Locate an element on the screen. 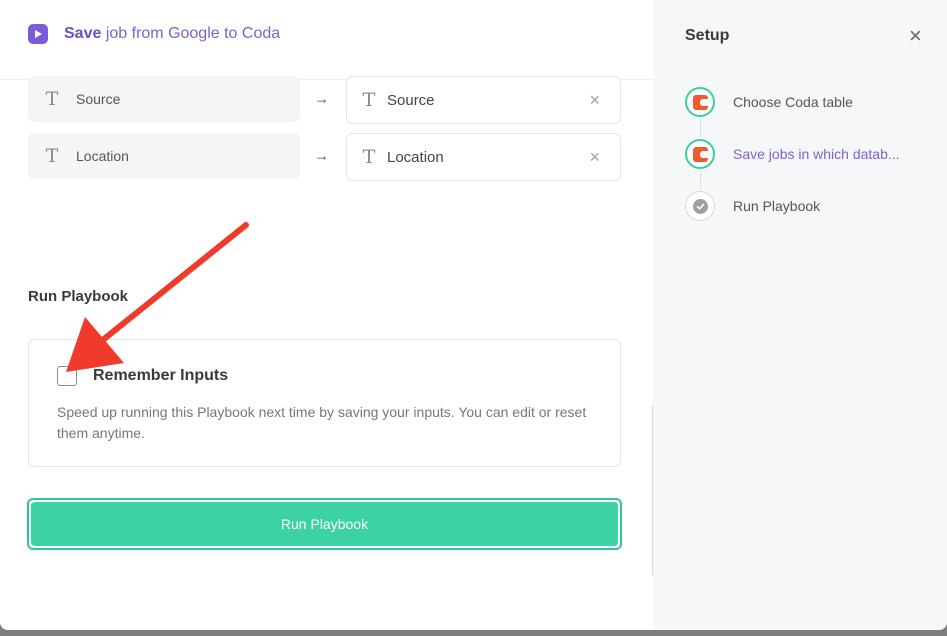 Image resolution: width=947 pixels, height=636 pixels. close-icon: × is located at coordinates (915, 36).